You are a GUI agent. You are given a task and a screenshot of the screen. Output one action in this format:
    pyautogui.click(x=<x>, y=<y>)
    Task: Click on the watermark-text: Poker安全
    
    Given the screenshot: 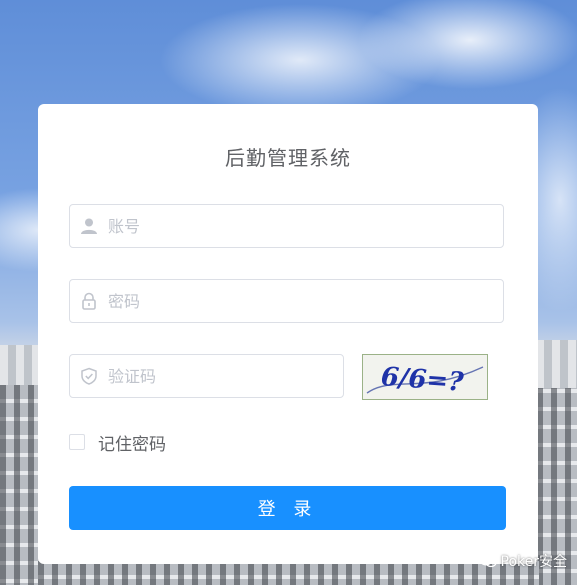 What is the action you would take?
    pyautogui.click(x=534, y=562)
    